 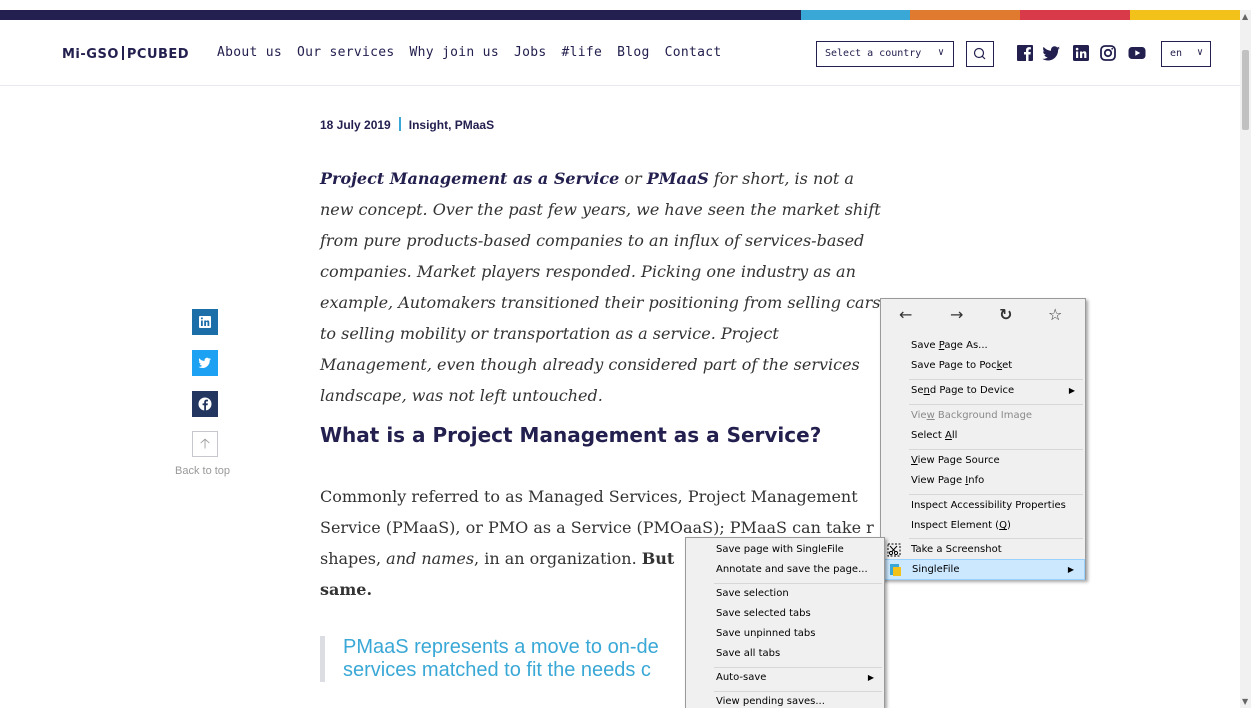 I want to click on stripe-navy, so click(x=400, y=15).